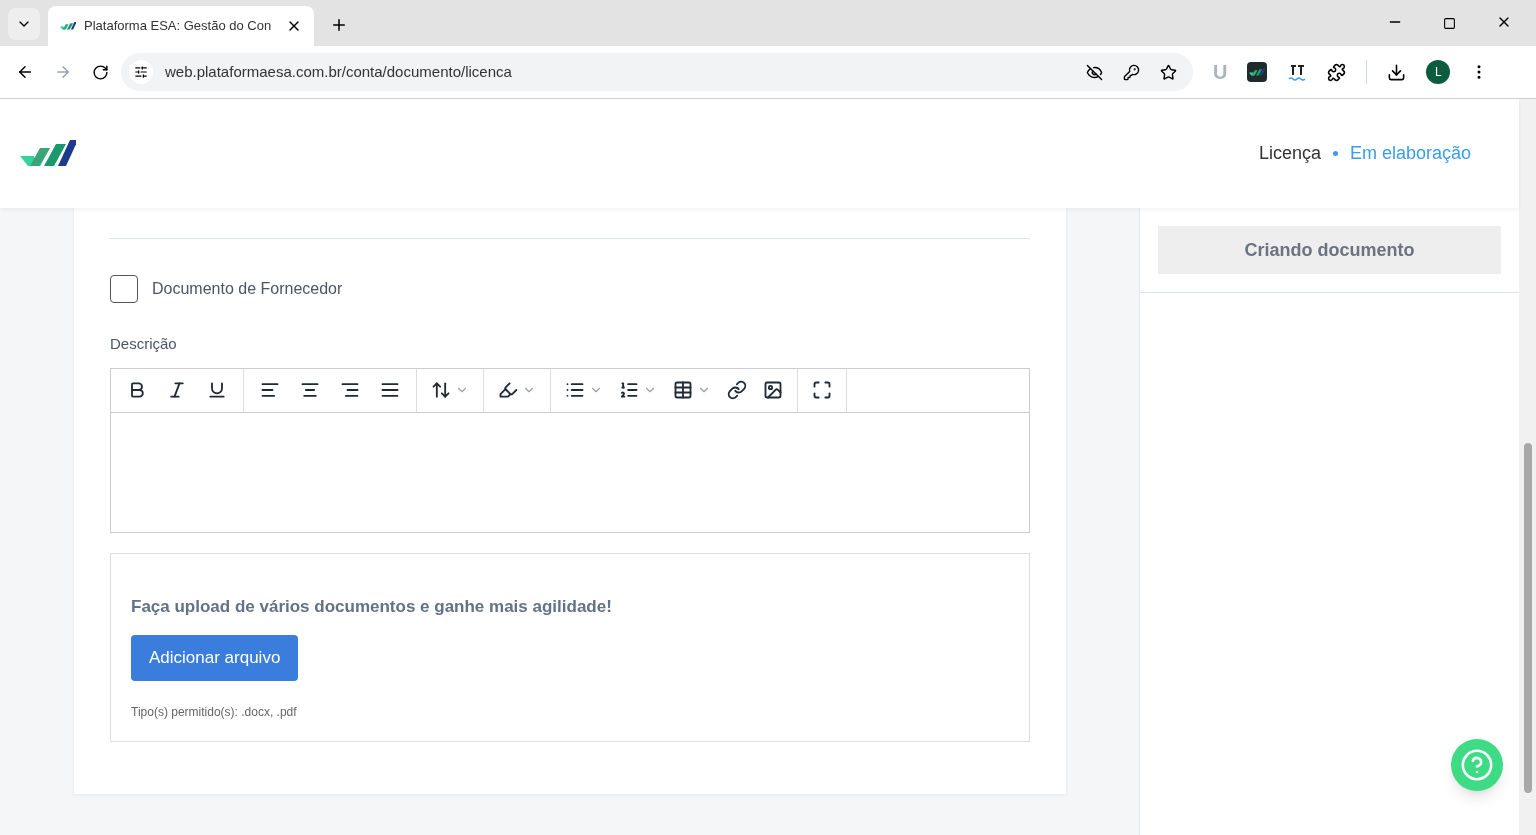 This screenshot has width=1536, height=835. I want to click on upload-heading: Faça upload de vários documentos e ganhe mais agilidade!, so click(372, 606).